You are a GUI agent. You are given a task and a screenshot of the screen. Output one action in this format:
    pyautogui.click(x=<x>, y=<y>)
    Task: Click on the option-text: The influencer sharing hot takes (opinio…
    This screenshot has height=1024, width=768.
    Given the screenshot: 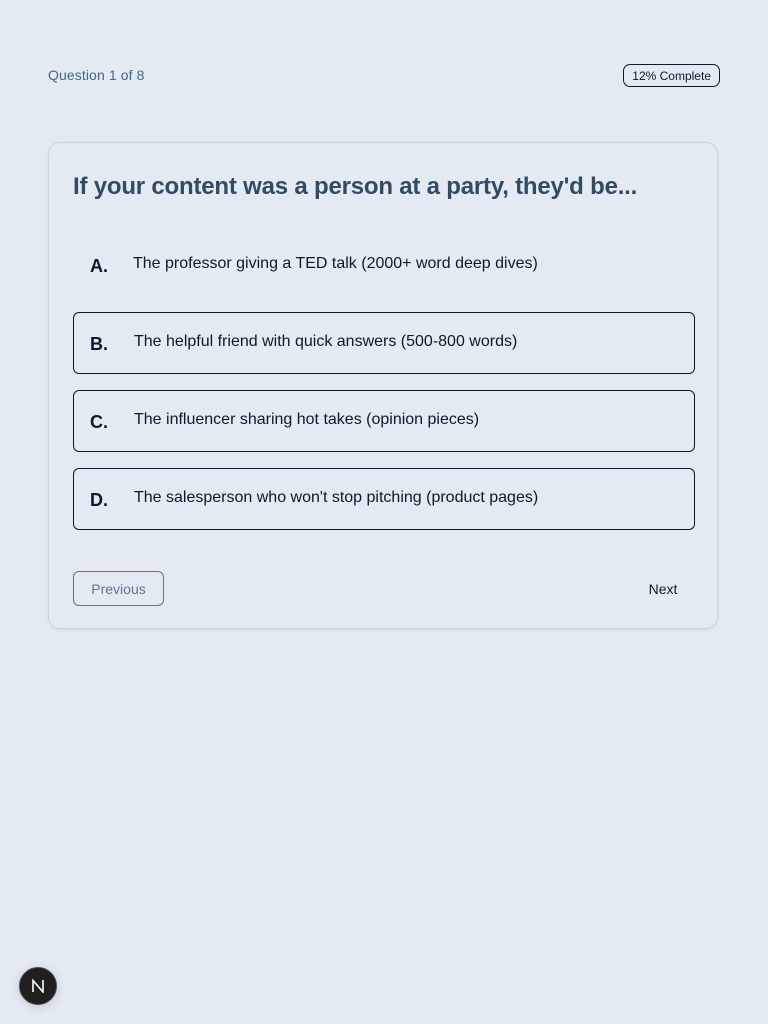 What is the action you would take?
    pyautogui.click(x=307, y=420)
    